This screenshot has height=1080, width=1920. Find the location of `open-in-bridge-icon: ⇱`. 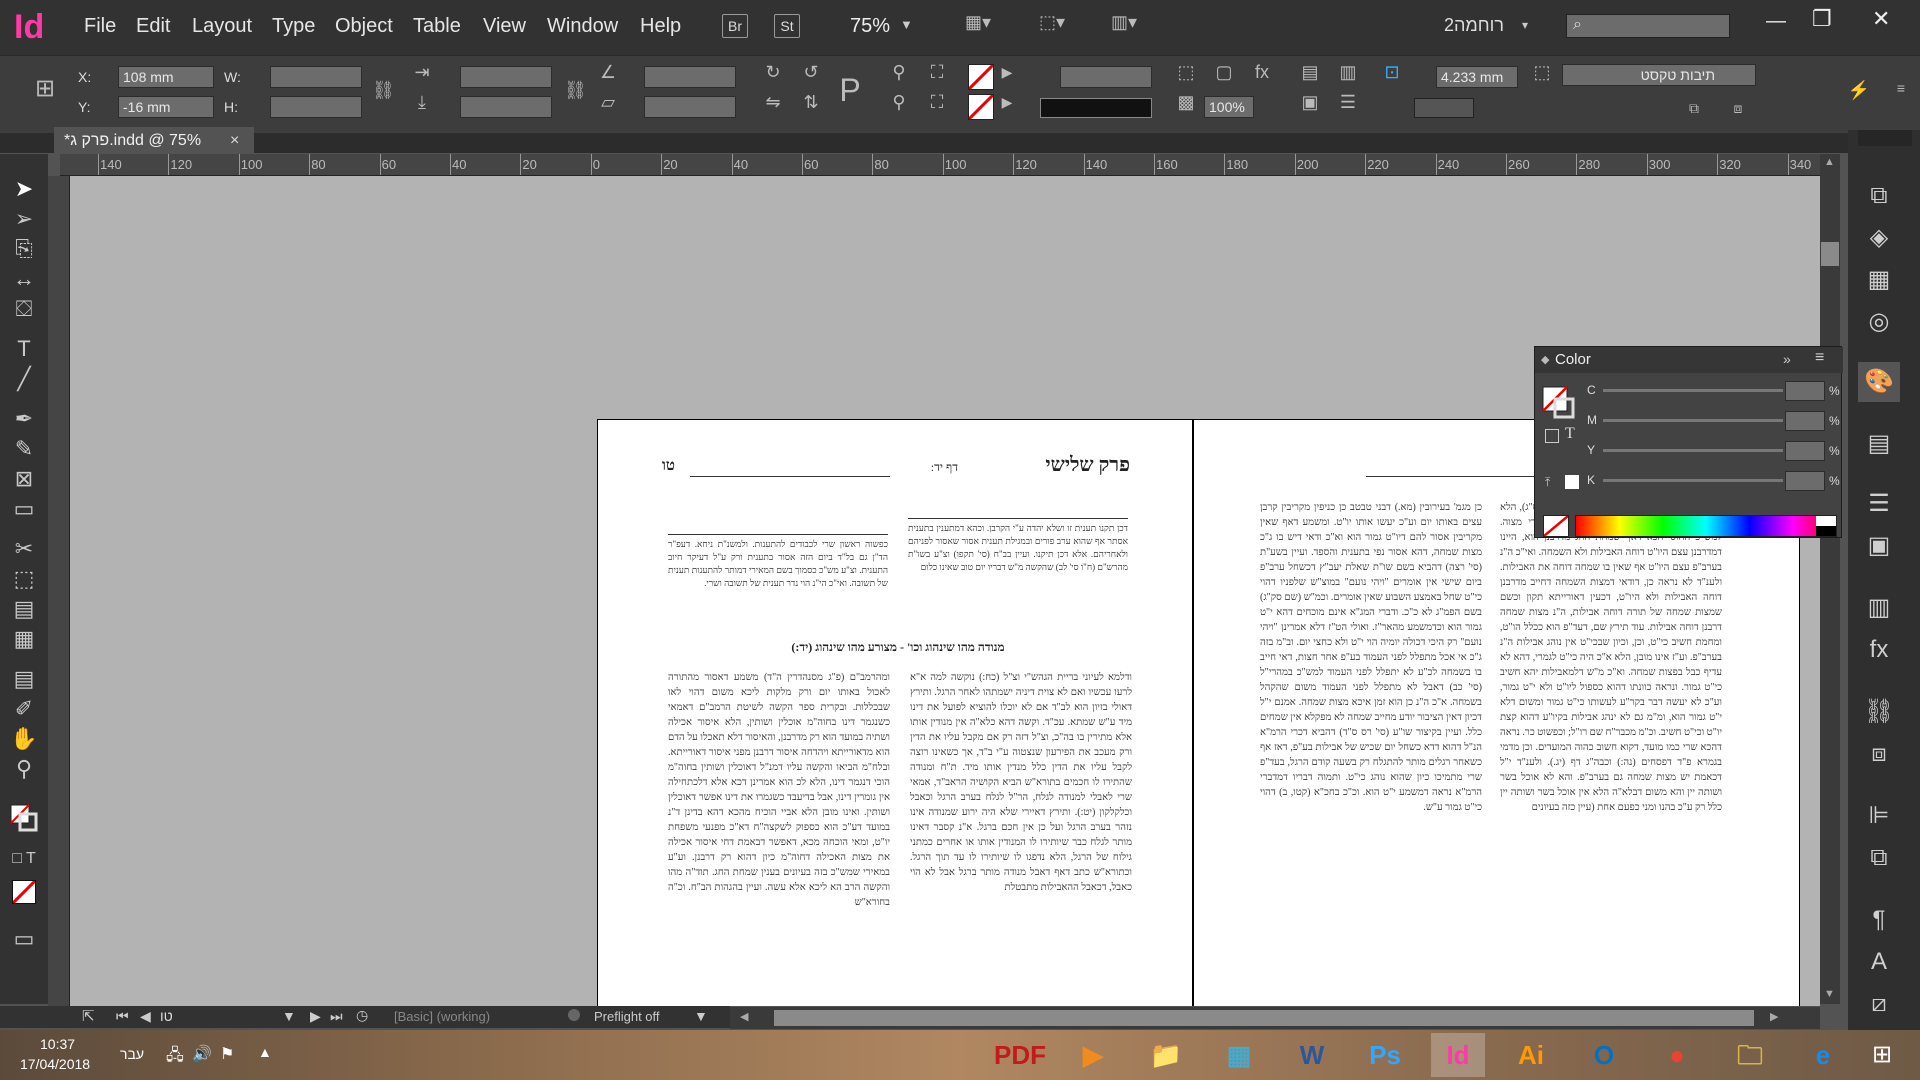

open-in-bridge-icon: ⇱ is located at coordinates (88, 1016).